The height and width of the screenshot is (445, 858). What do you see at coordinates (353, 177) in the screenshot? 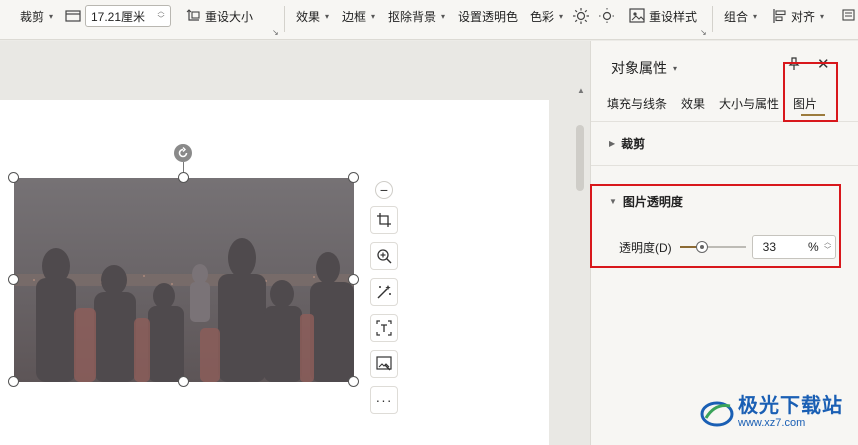
I see `resize-handle-top-right` at bounding box center [353, 177].